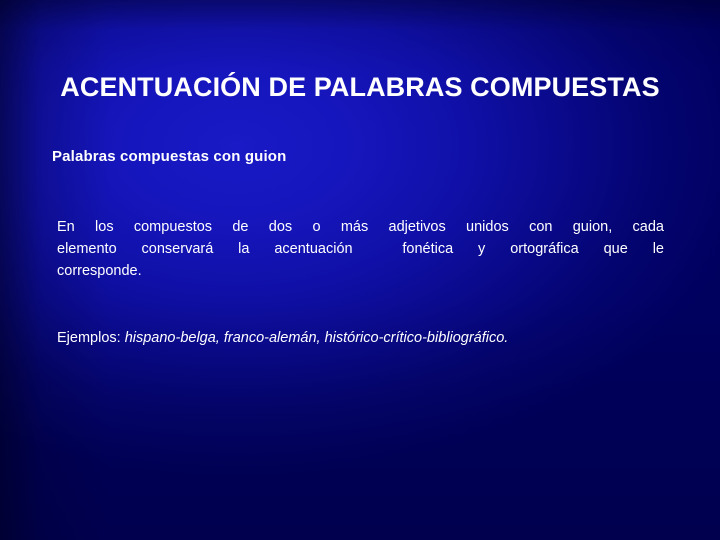  Describe the element at coordinates (91, 338) in the screenshot. I see `examples-label: Ejemplos:` at that location.